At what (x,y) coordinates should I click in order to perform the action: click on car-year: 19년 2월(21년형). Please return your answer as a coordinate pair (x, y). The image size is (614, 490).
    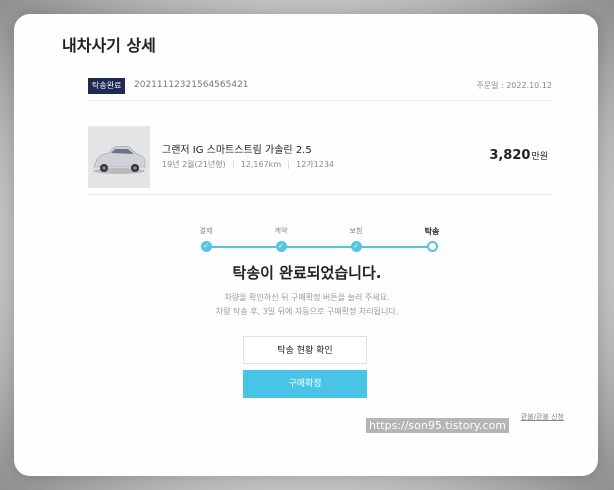
    Looking at the image, I should click on (194, 164).